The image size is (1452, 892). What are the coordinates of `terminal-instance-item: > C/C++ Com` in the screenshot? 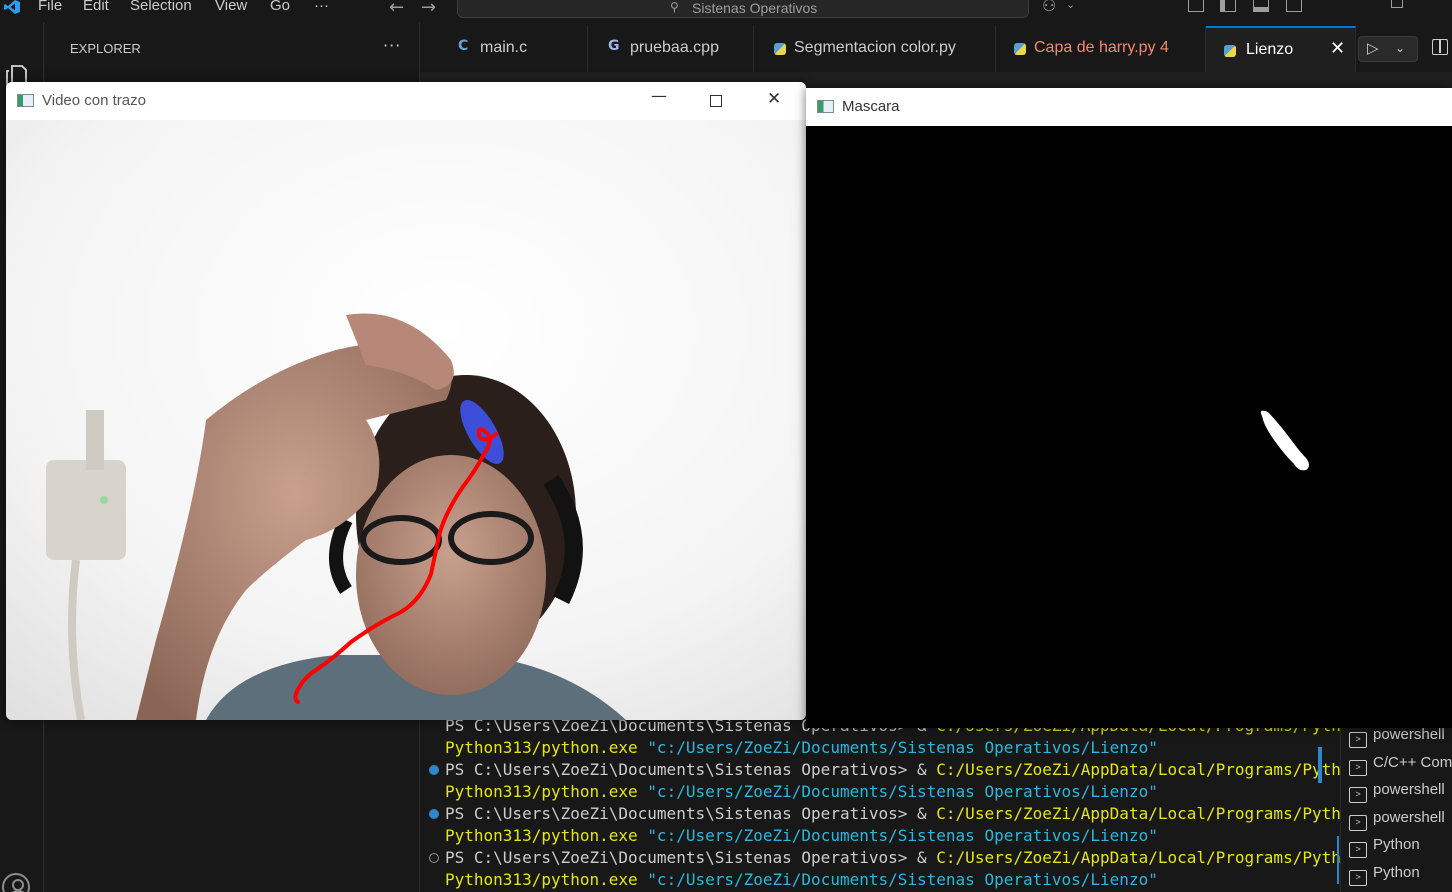 It's located at (1400, 765).